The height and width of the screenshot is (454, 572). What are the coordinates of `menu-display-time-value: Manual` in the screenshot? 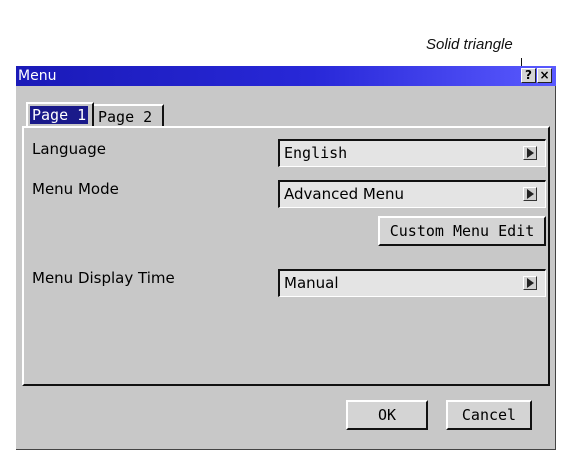 It's located at (311, 283).